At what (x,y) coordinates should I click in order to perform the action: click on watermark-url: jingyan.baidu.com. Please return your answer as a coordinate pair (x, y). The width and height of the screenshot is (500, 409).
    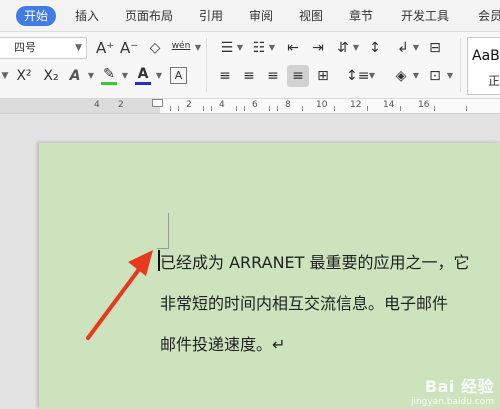
    Looking at the image, I should click on (452, 402).